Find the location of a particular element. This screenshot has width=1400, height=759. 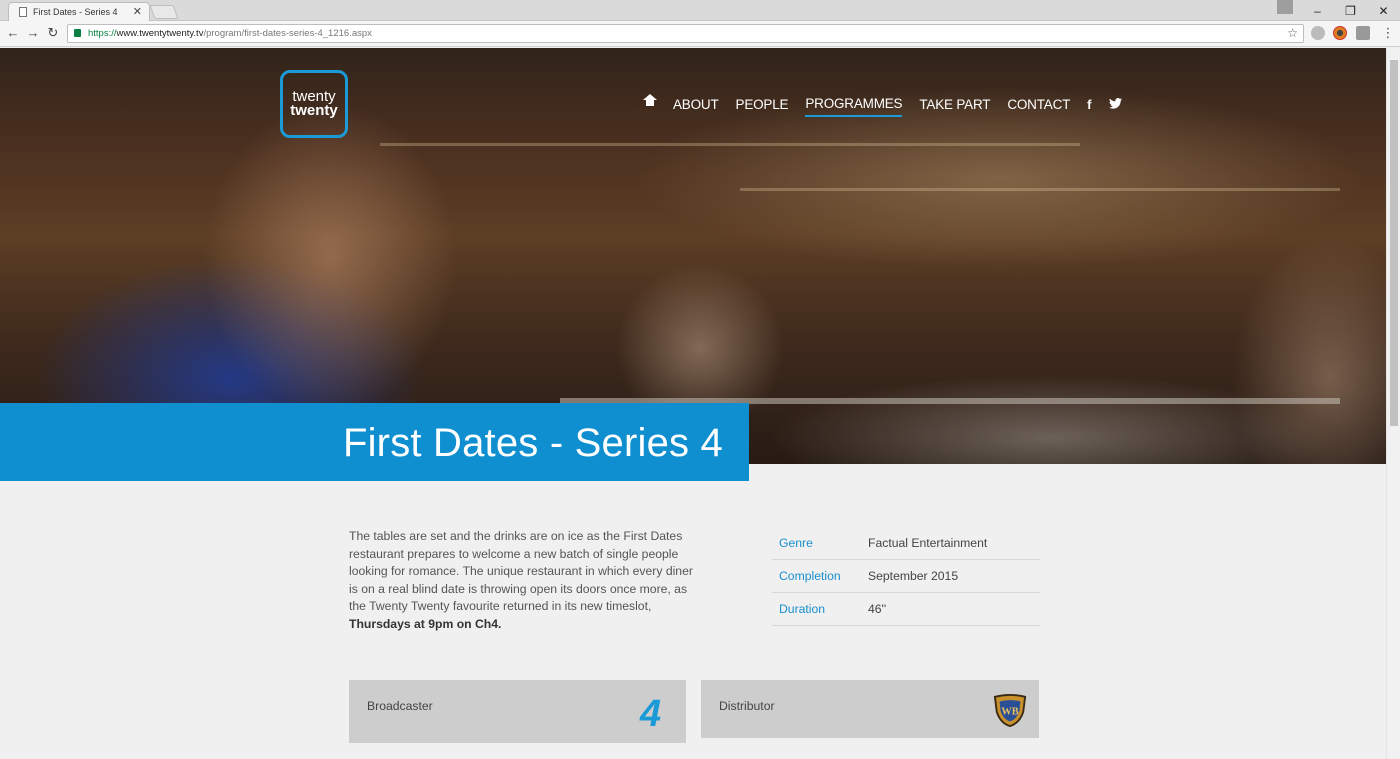

detail-row-genre: Genre Factual Entertainment is located at coordinates (906, 543).